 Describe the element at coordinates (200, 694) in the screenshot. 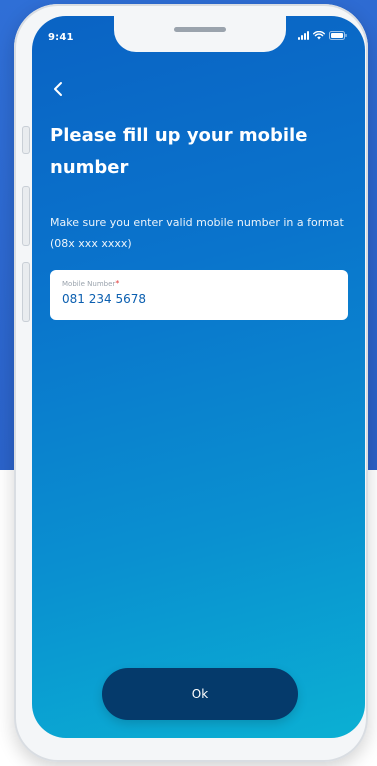

I see `ok-button: Ok` at that location.